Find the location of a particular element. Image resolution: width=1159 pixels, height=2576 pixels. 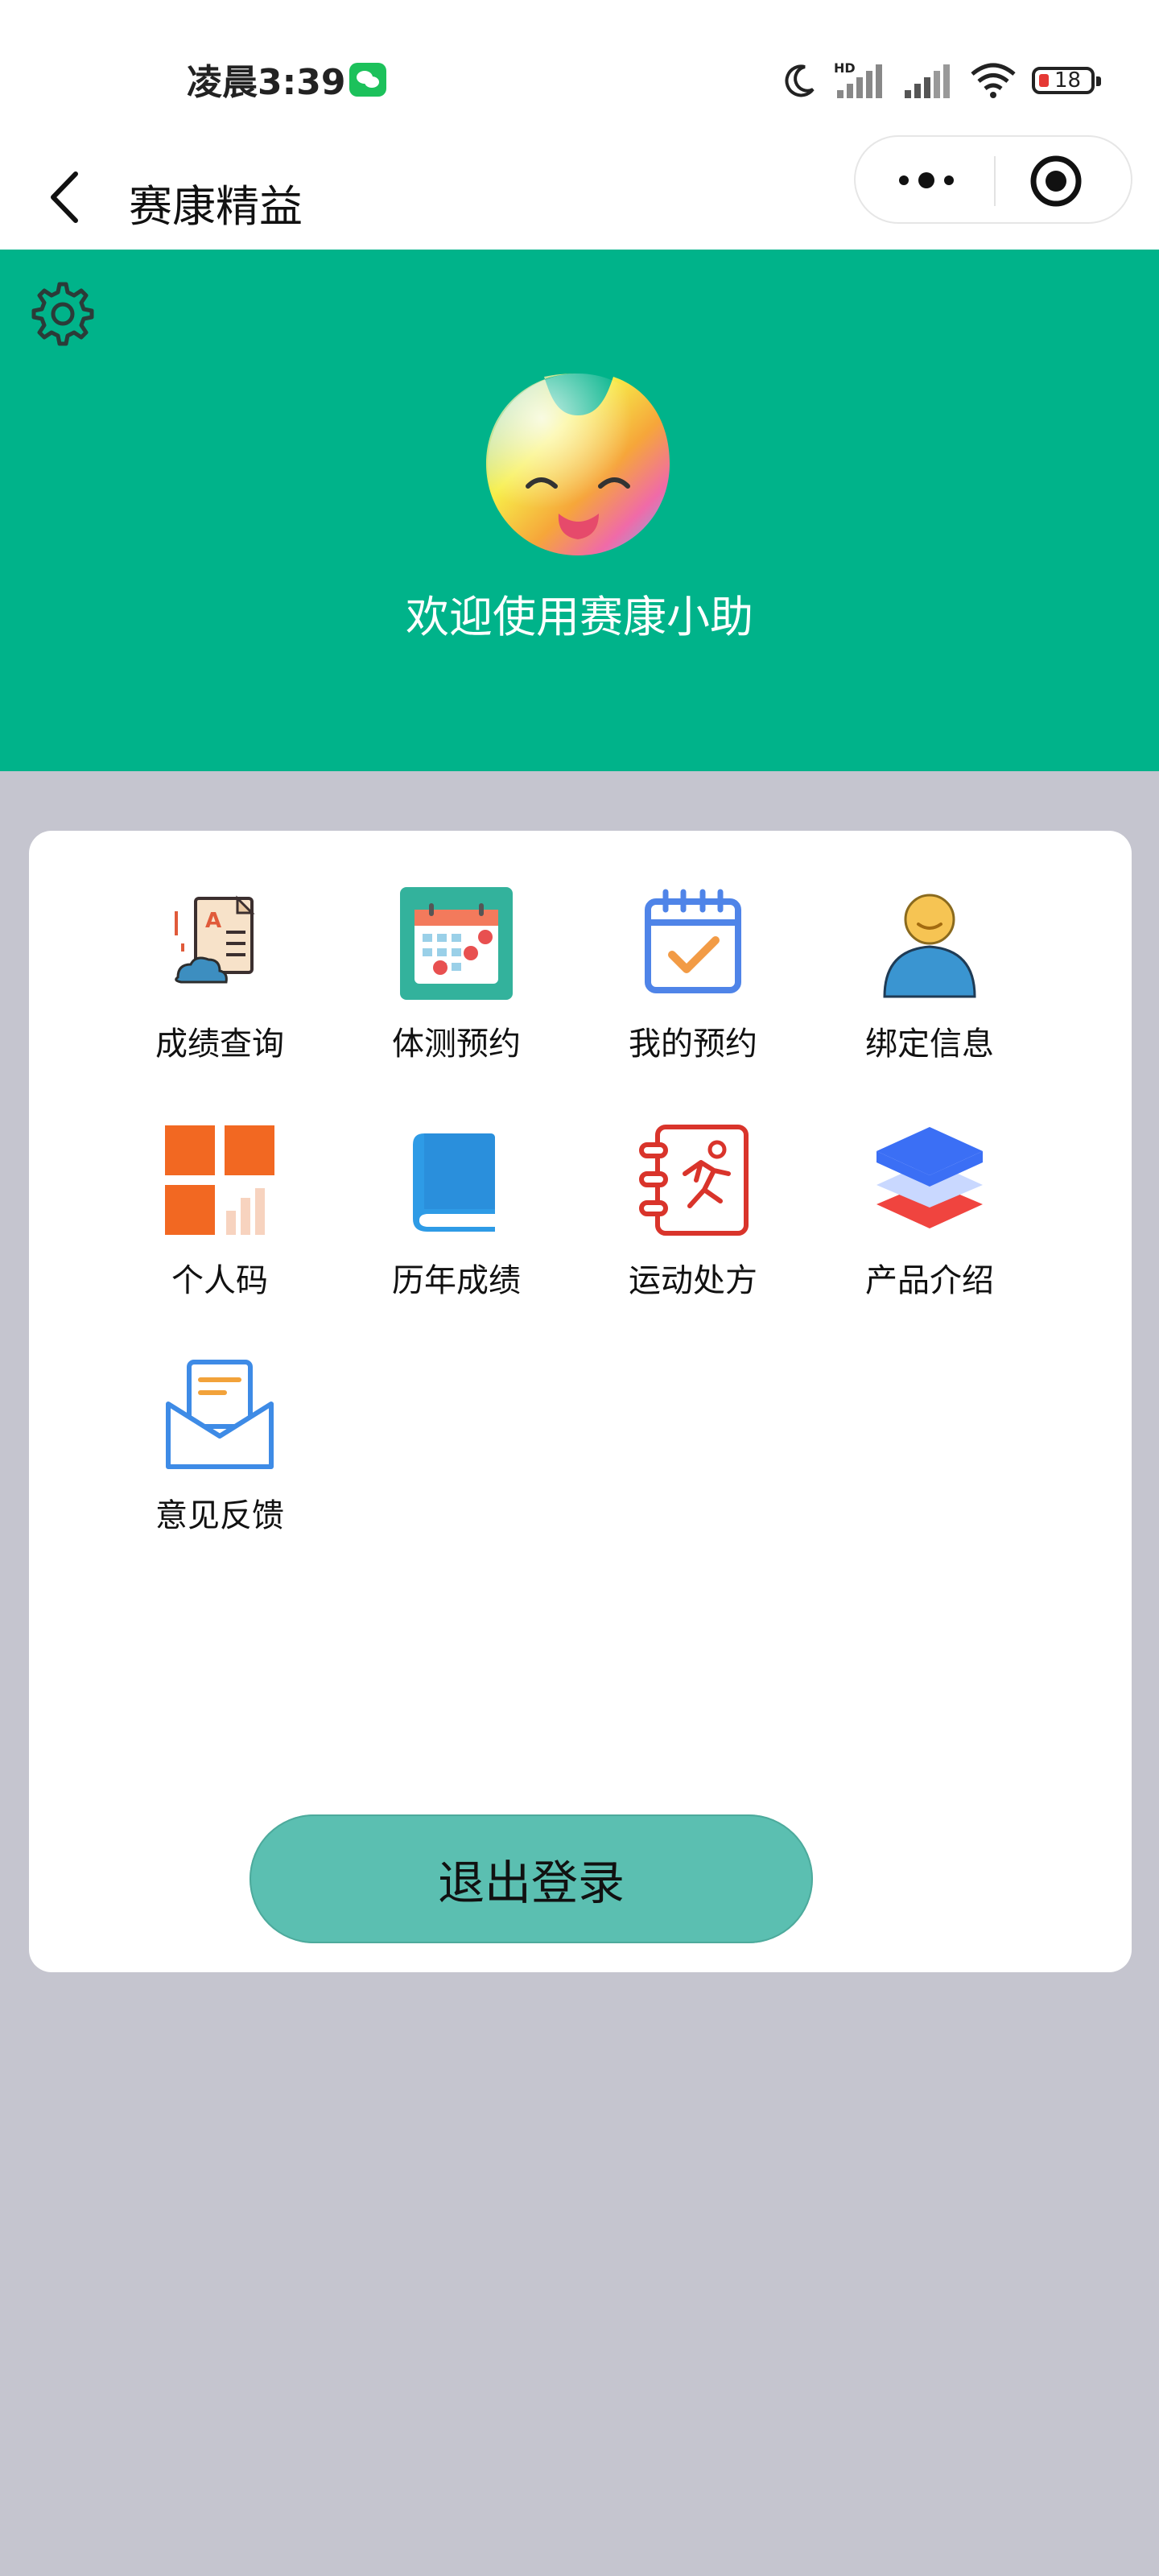

menu-item-history-scores: 历年成绩 is located at coordinates (456, 1220).